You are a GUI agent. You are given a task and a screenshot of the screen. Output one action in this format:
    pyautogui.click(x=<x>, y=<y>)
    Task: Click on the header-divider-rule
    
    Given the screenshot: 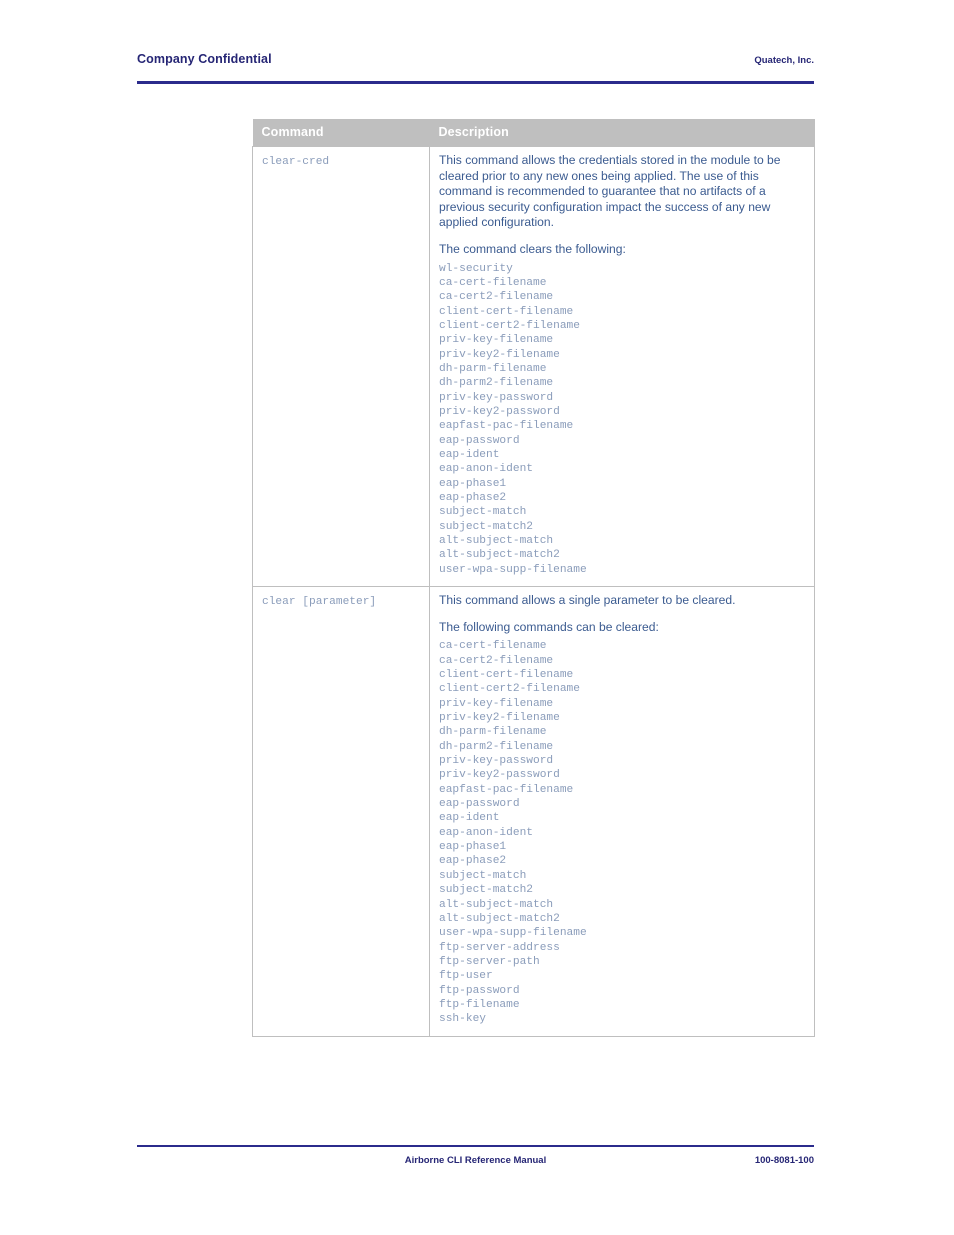 What is the action you would take?
    pyautogui.click(x=475, y=82)
    